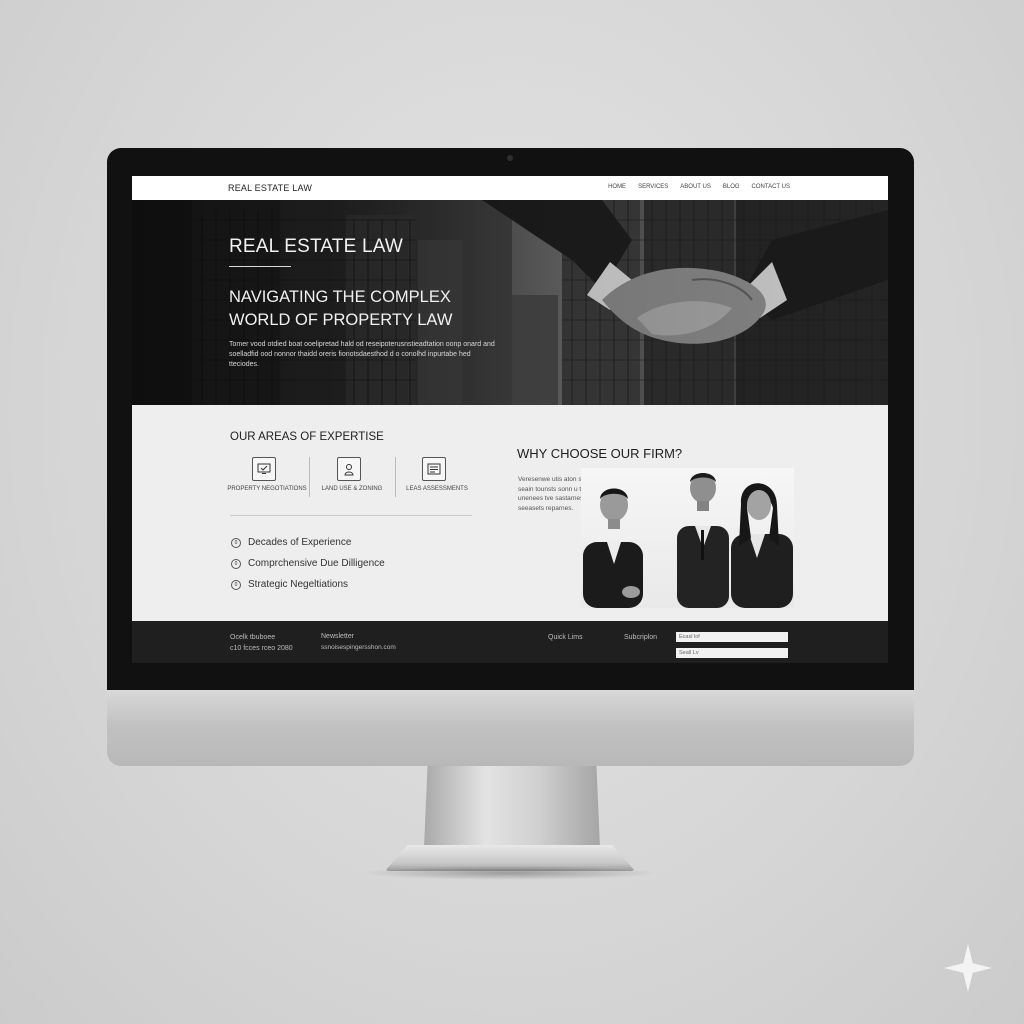 Image resolution: width=1024 pixels, height=1024 pixels. I want to click on expertise-card-label: PROPERTY NEGOTIATIONS, so click(267, 489).